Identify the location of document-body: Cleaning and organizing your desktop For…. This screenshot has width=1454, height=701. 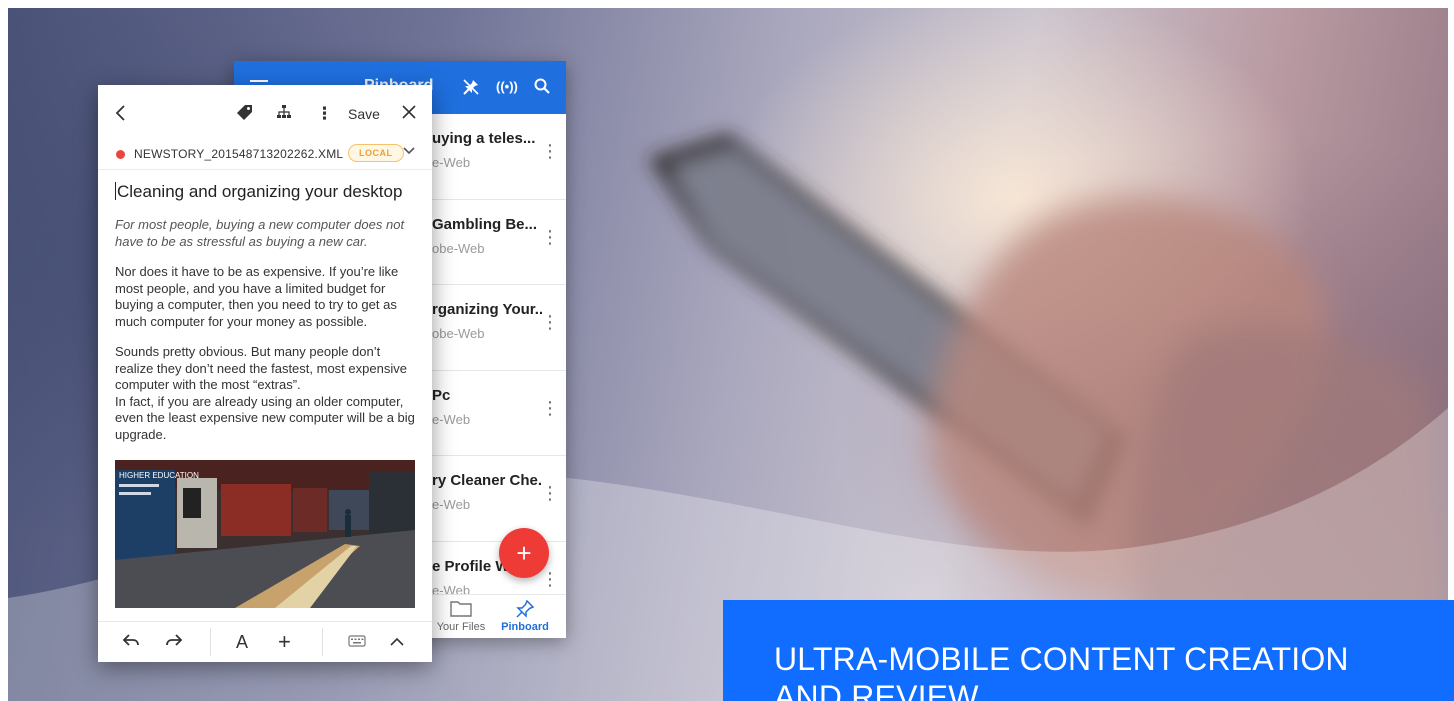
(265, 319).